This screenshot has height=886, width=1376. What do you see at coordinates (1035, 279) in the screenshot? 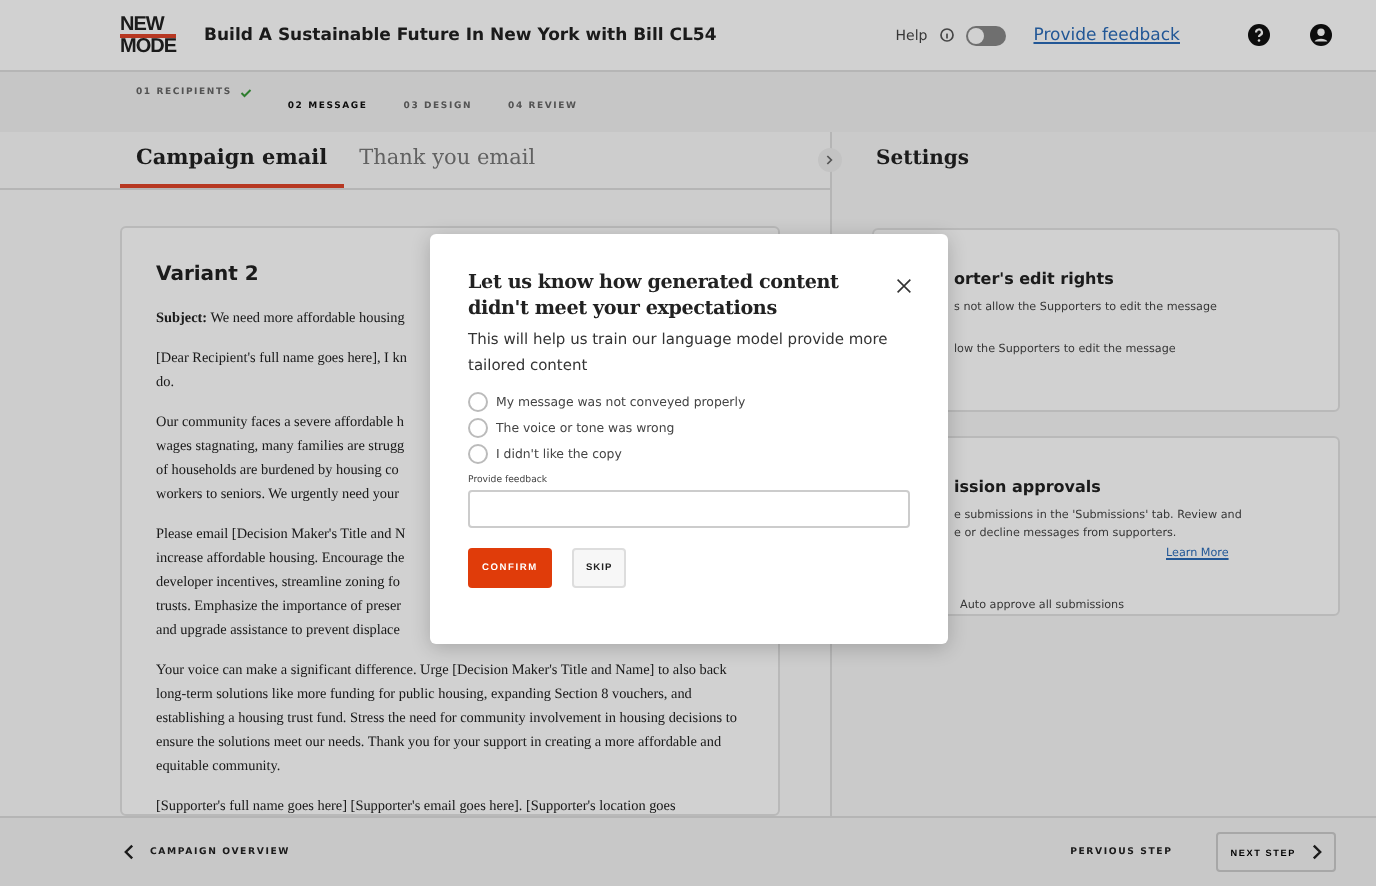
I see `settings-card-title: orter's edit rights` at bounding box center [1035, 279].